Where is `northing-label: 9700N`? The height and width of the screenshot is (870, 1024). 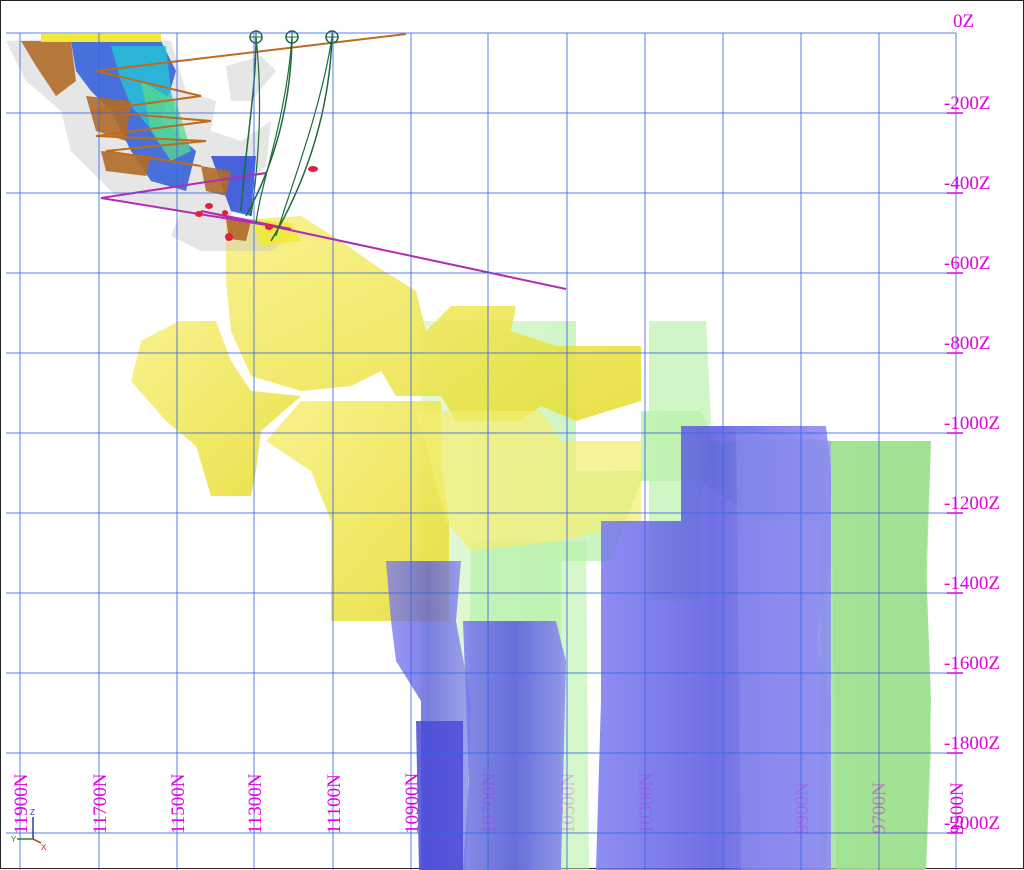
northing-label: 9700N is located at coordinates (879, 808).